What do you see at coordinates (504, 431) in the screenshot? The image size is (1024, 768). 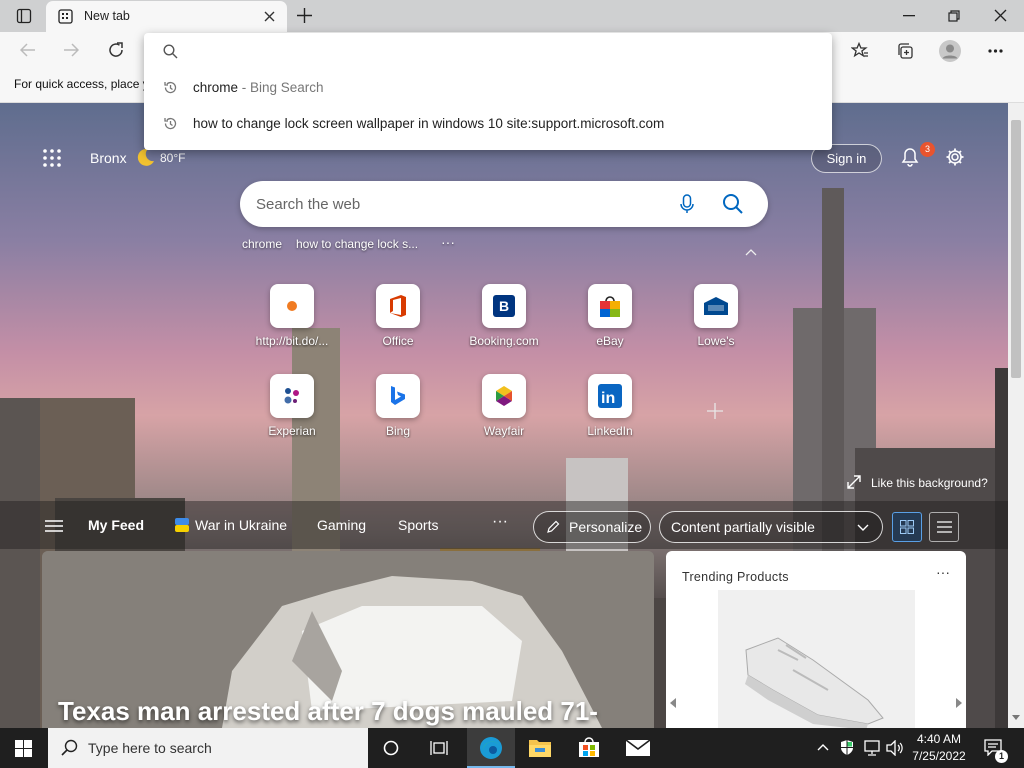 I see `top-site-label: Wayfair` at bounding box center [504, 431].